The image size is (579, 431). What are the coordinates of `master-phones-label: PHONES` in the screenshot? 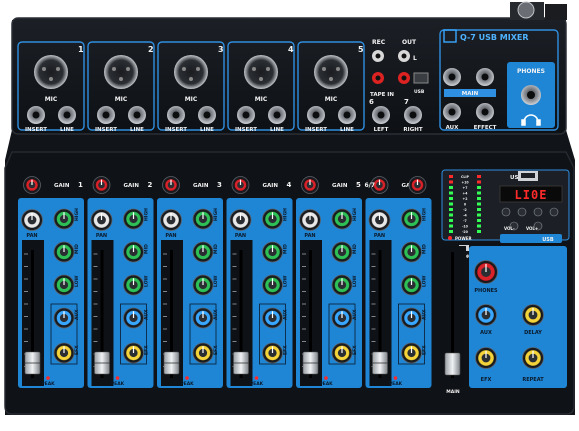 It's located at (486, 291).